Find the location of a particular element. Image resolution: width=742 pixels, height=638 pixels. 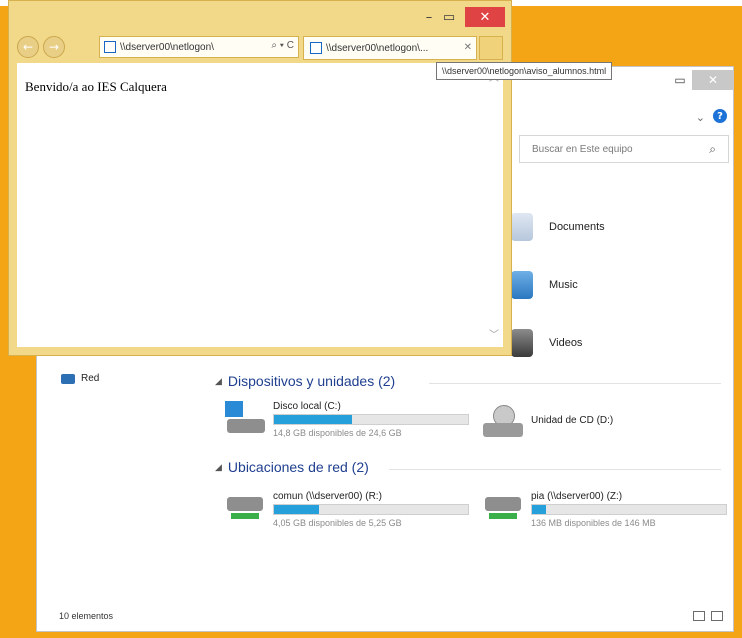

explorer-maximize-button: ▭ is located at coordinates (680, 80).